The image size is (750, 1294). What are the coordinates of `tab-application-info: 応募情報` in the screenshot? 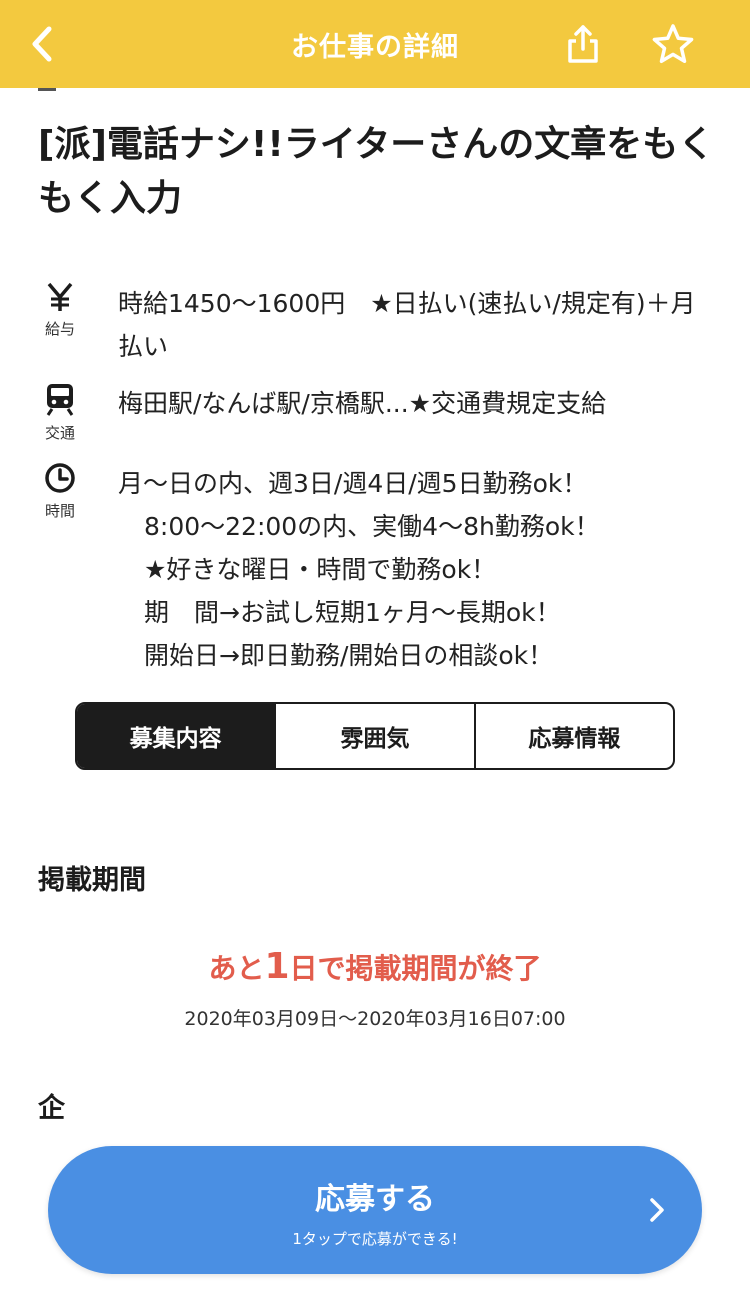 It's located at (573, 736).